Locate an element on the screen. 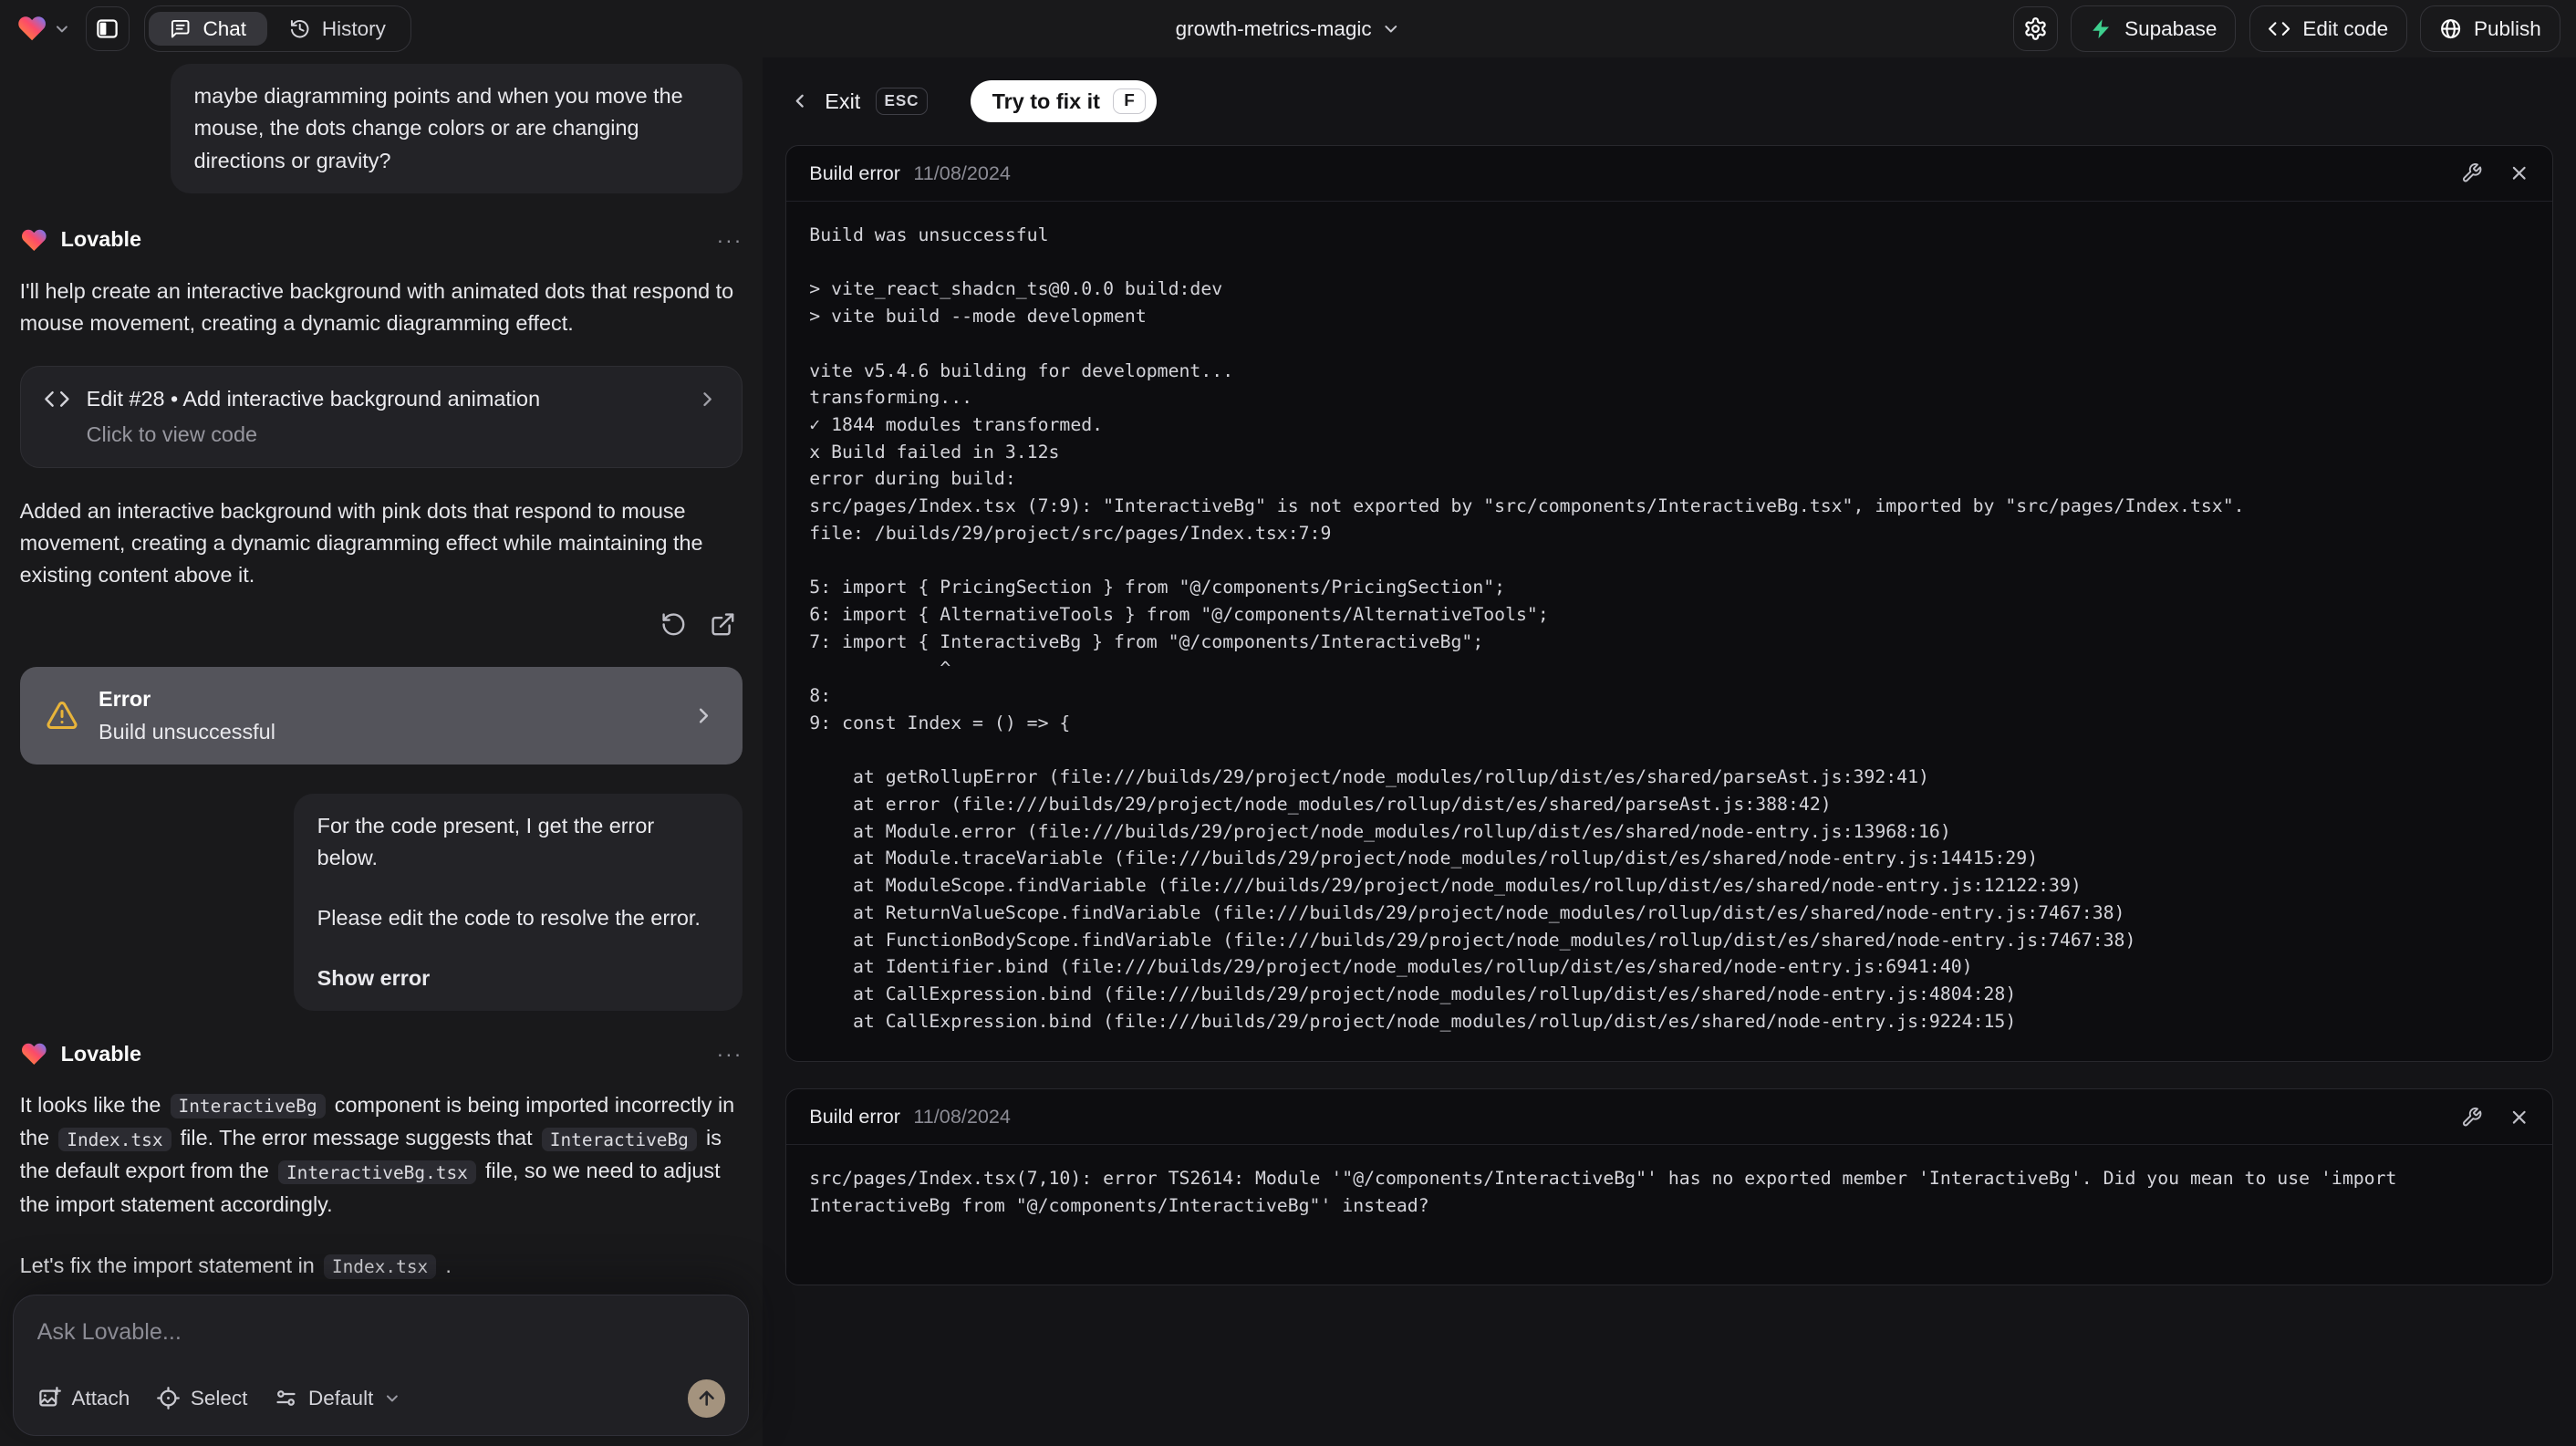  project-switcher: growth-metrics-magic is located at coordinates (1288, 29).